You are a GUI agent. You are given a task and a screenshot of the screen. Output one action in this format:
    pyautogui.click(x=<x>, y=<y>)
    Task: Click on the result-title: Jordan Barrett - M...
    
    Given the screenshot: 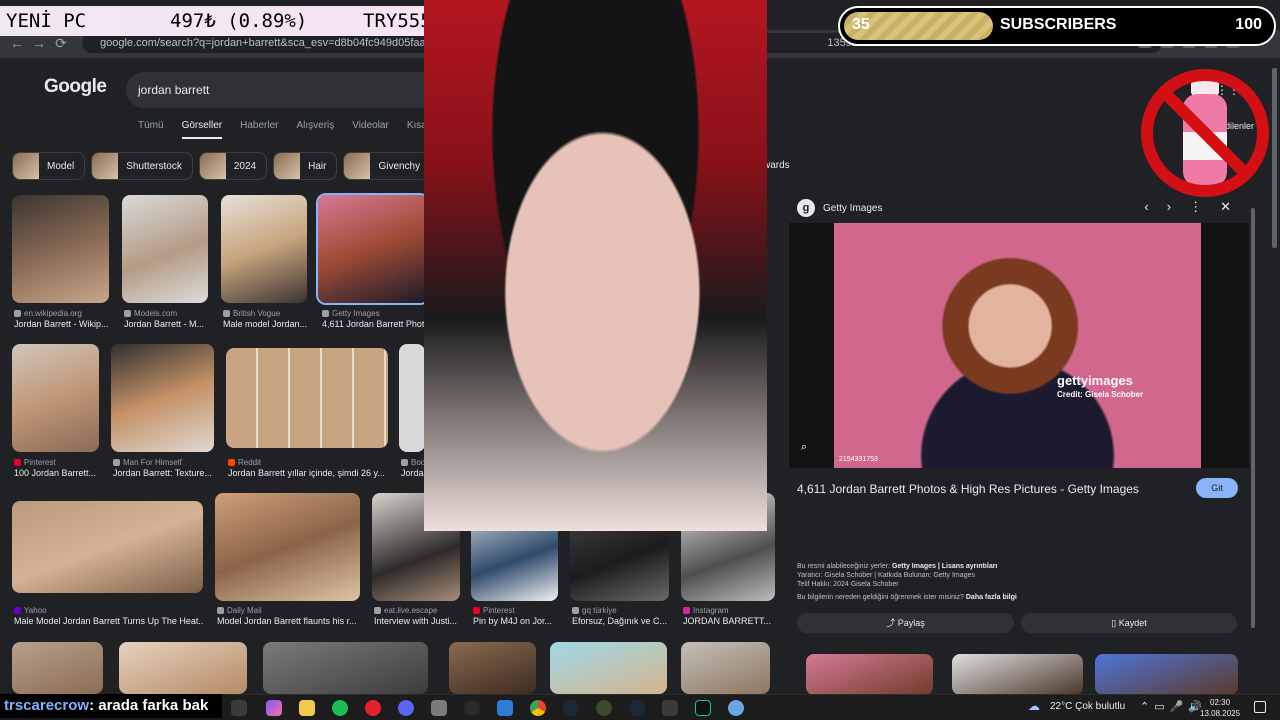 What is the action you would take?
    pyautogui.click(x=166, y=324)
    